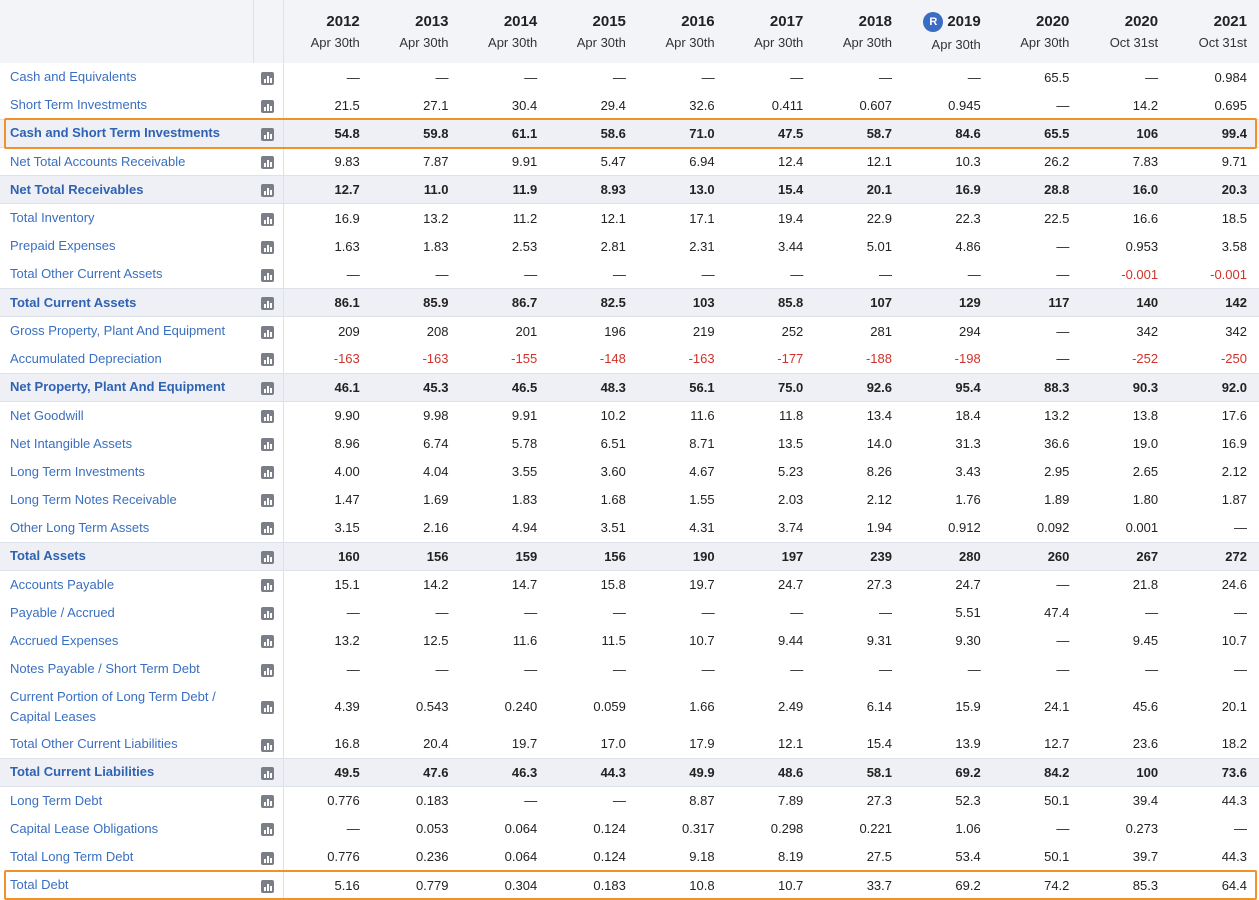 This screenshot has width=1259, height=900. Describe the element at coordinates (126, 274) in the screenshot. I see `row-label: Total Other Current Assets` at that location.